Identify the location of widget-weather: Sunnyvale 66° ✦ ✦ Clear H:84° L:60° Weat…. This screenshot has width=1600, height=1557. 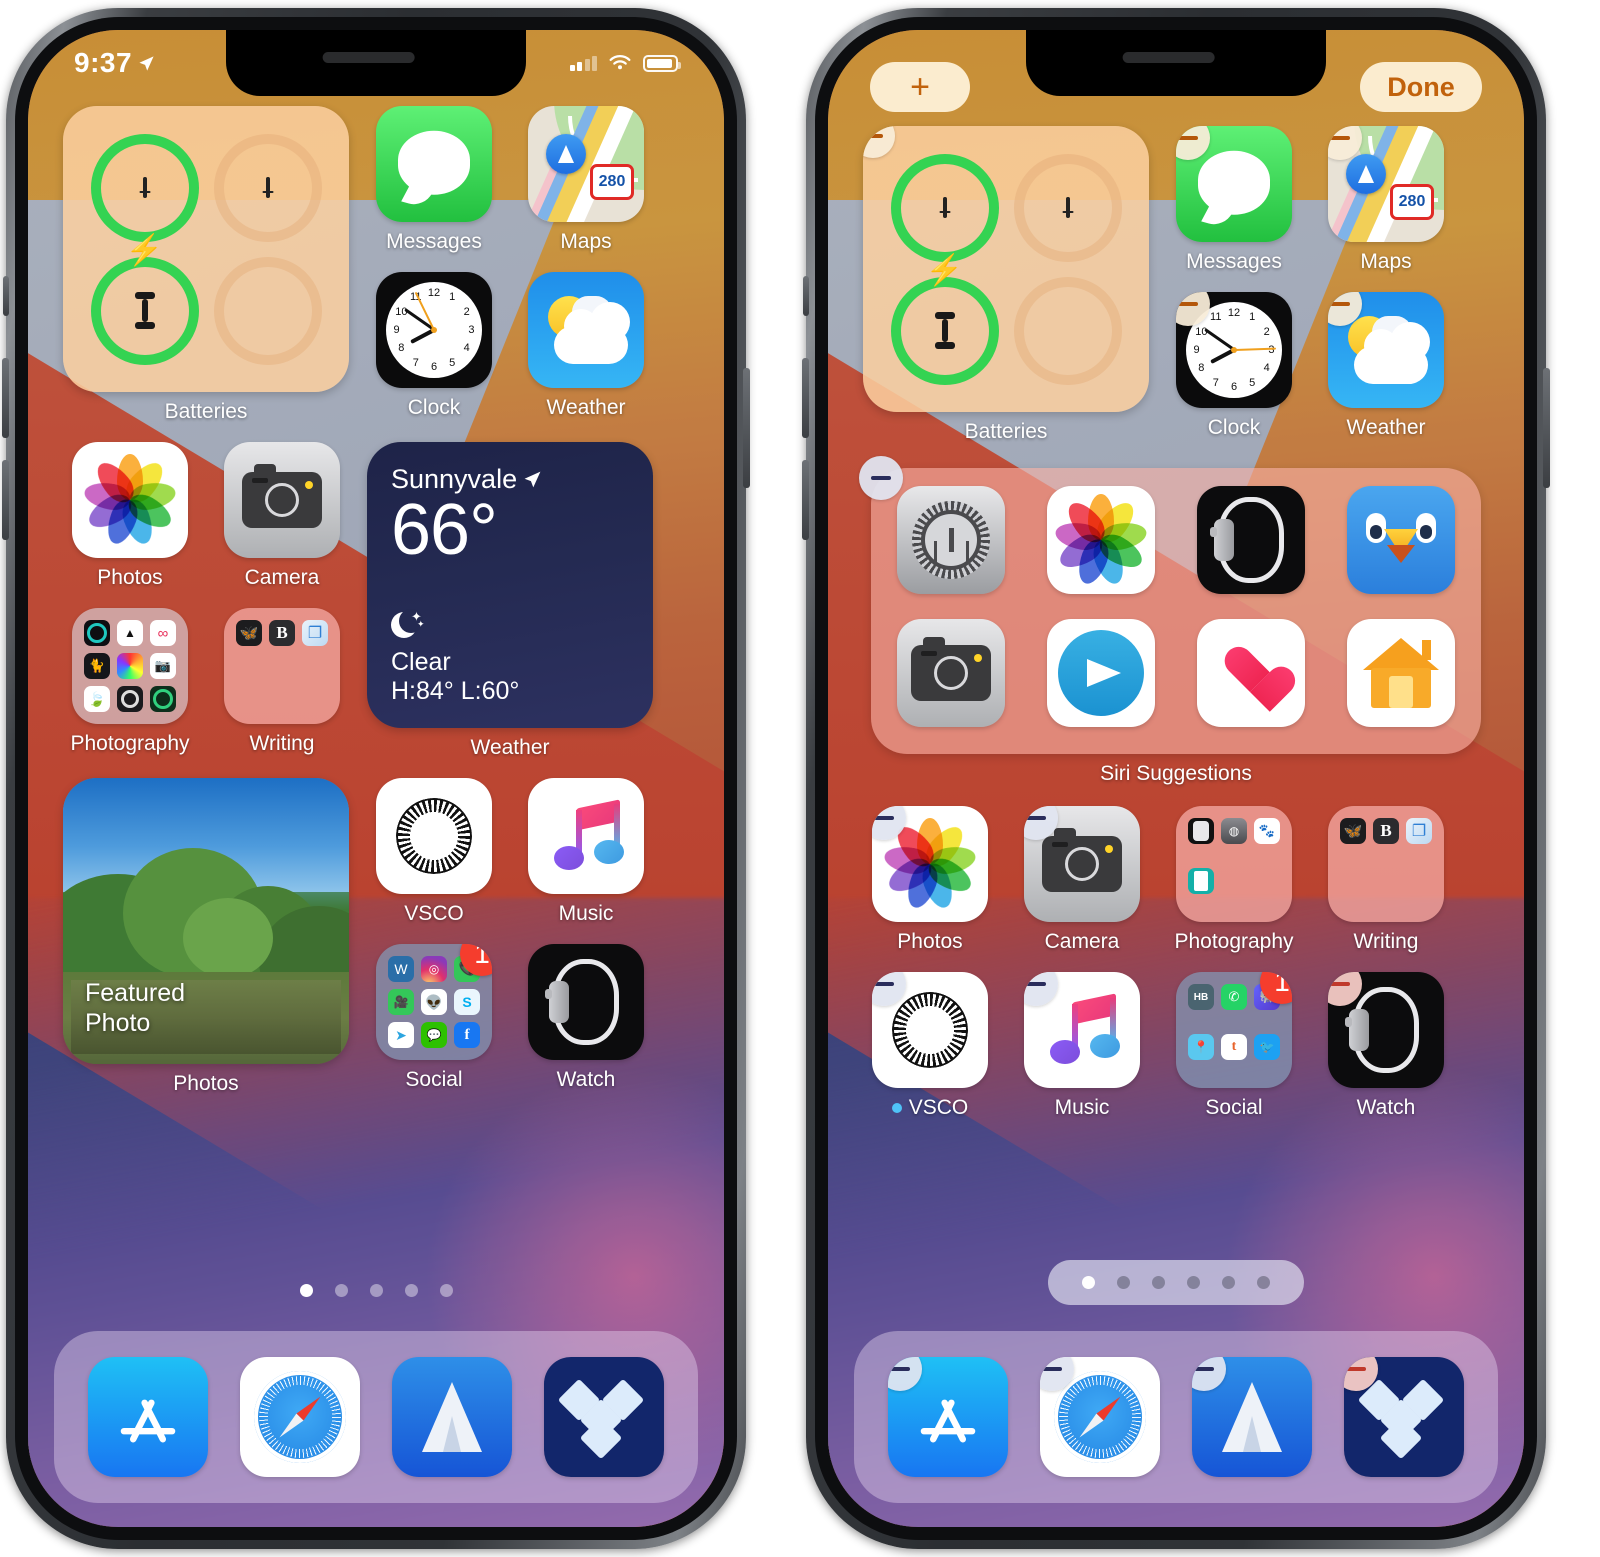
(510, 601).